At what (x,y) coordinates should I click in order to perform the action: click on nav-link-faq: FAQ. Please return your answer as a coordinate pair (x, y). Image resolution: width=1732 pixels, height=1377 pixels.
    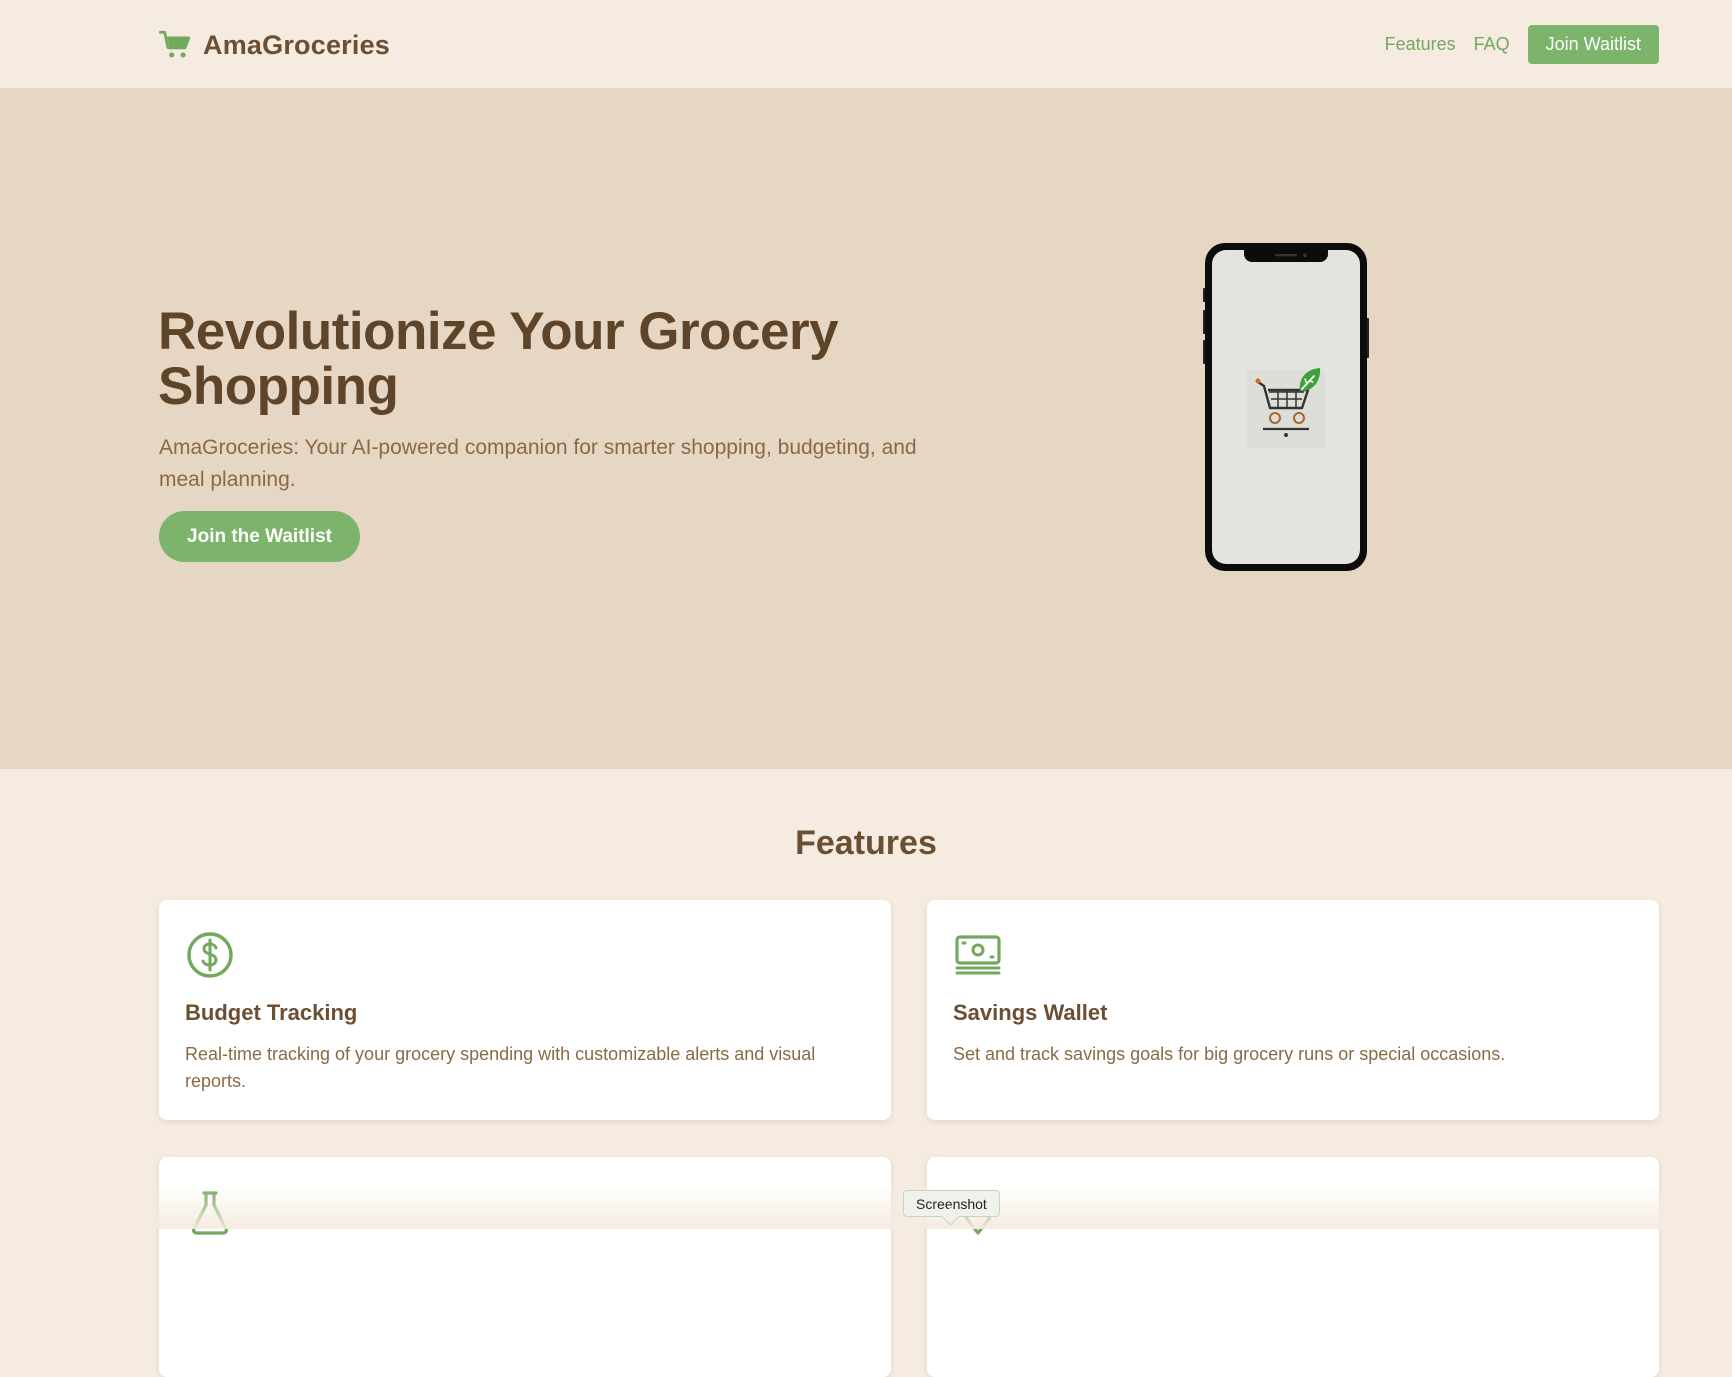
    Looking at the image, I should click on (1492, 44).